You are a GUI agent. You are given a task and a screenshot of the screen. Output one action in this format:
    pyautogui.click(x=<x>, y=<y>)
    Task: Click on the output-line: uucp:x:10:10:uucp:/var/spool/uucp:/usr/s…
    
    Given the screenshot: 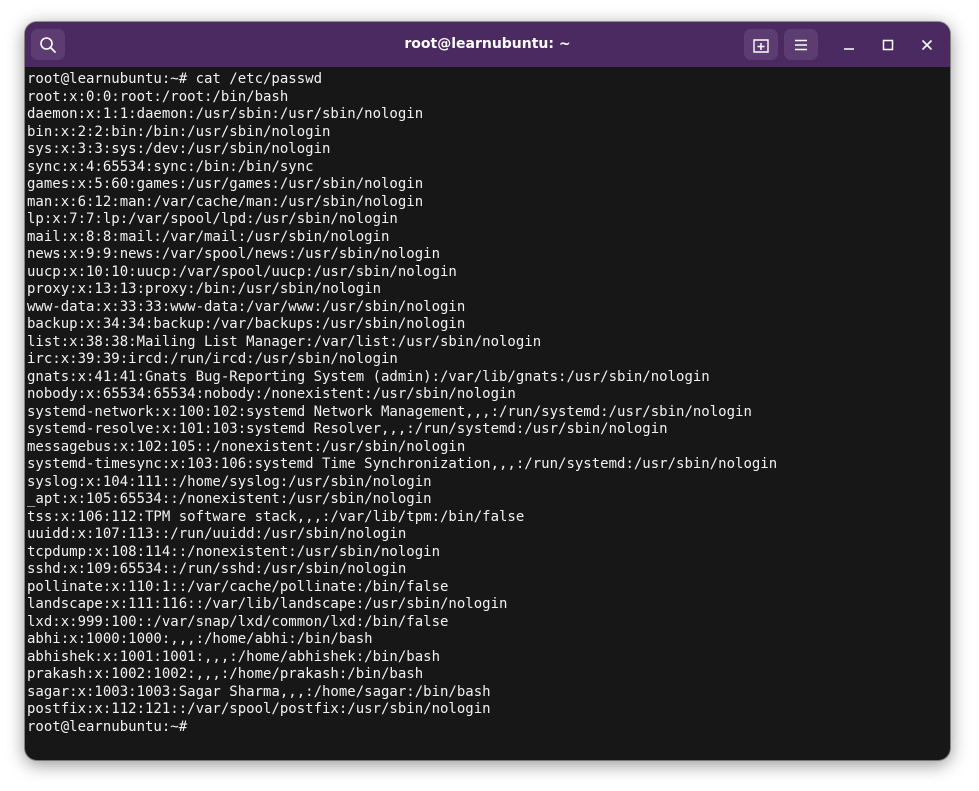 What is the action you would take?
    pyautogui.click(x=242, y=271)
    